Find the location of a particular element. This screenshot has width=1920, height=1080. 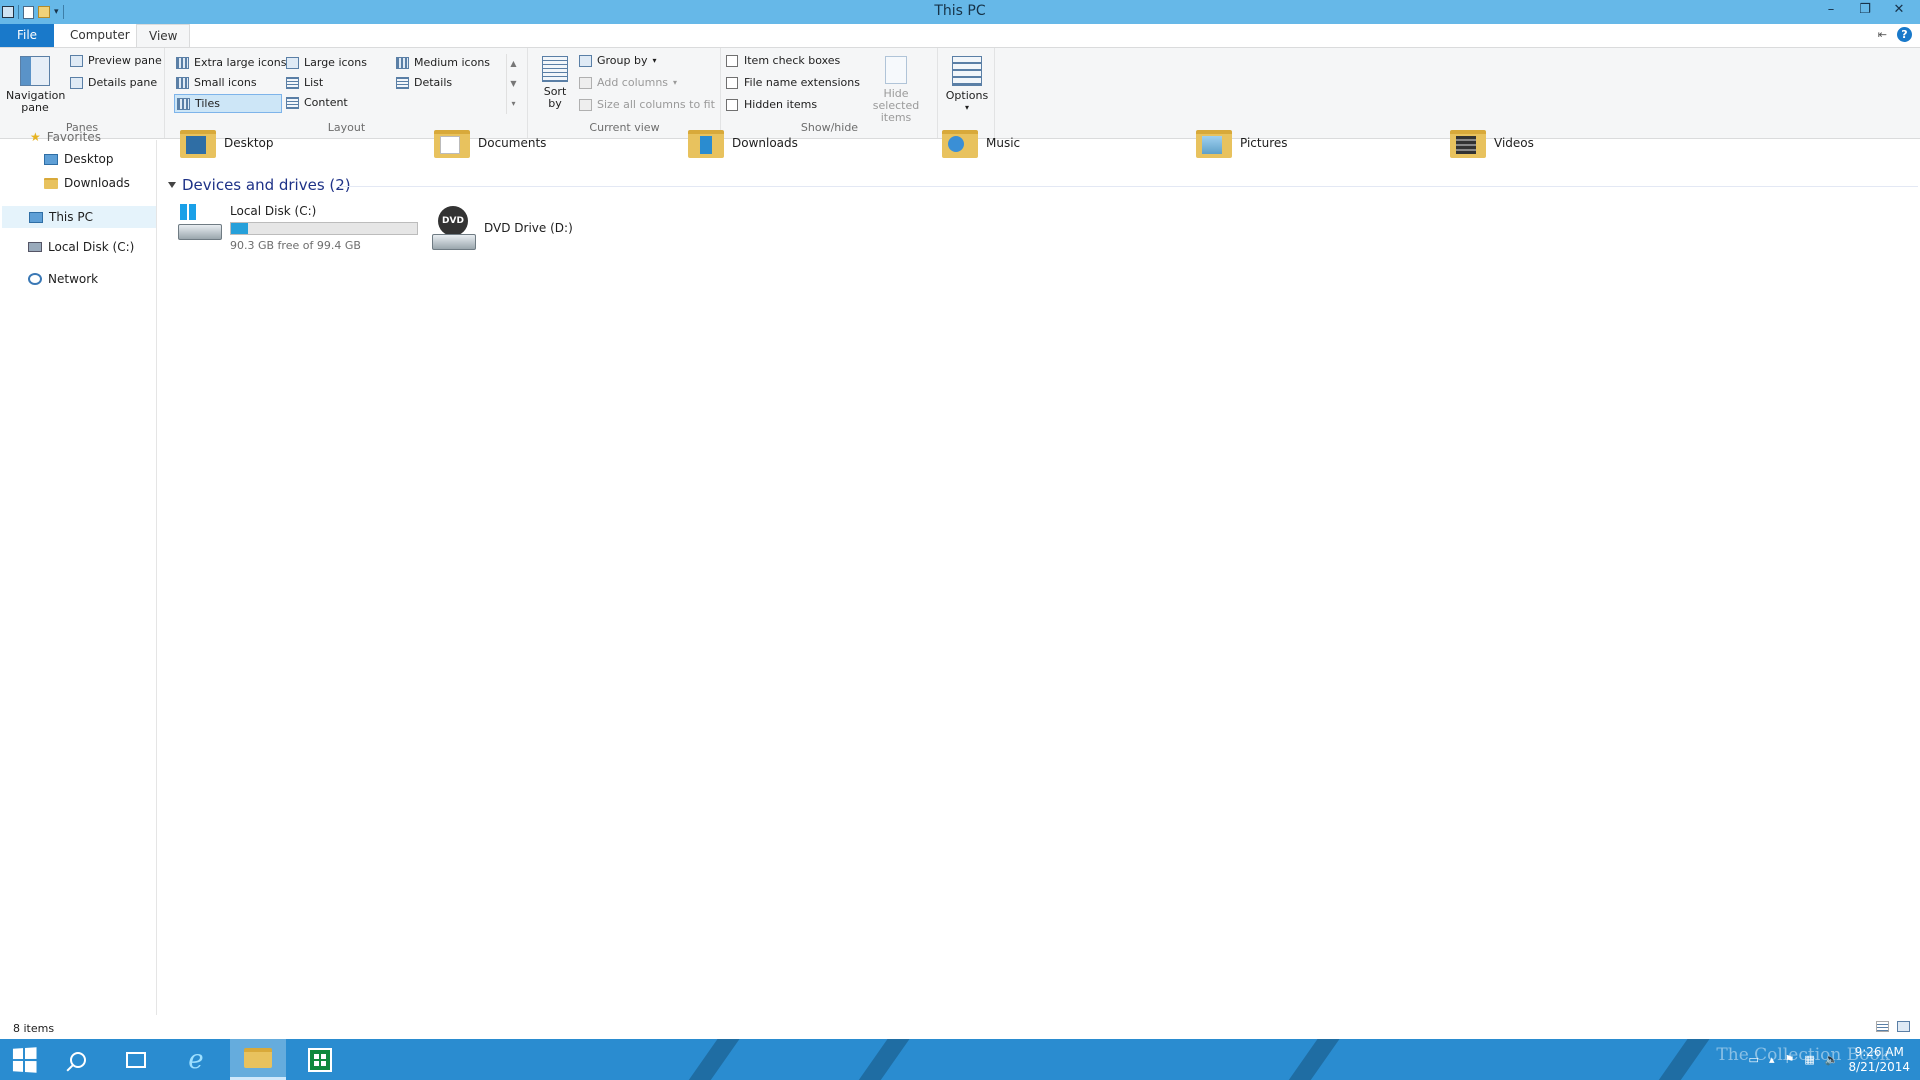

nav-item-local-disk: Local Disk (C:) is located at coordinates (81, 247).